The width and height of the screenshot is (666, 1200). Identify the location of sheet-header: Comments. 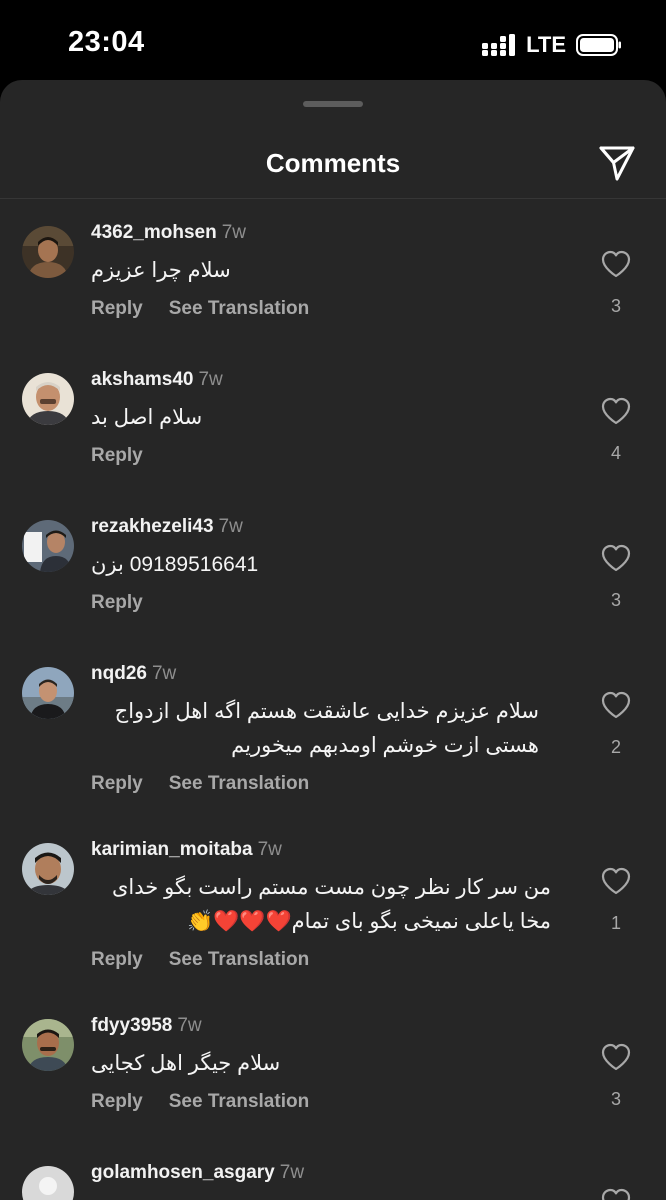
(333, 159).